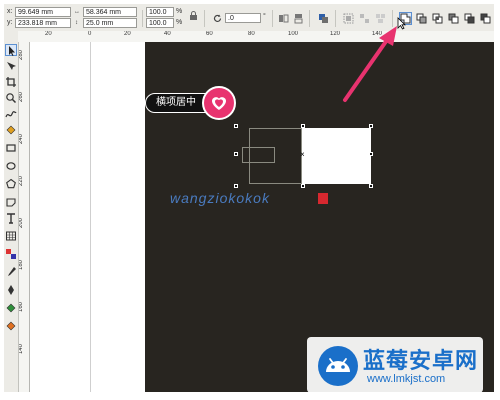 This screenshot has height=400, width=500. What do you see at coordinates (11, 66) in the screenshot?
I see `shape-tool-icon` at bounding box center [11, 66].